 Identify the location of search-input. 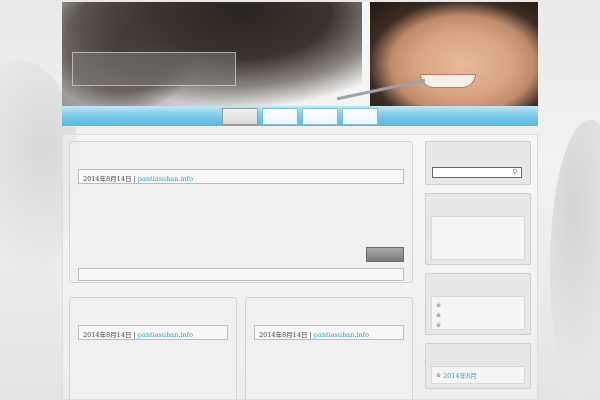
(477, 172).